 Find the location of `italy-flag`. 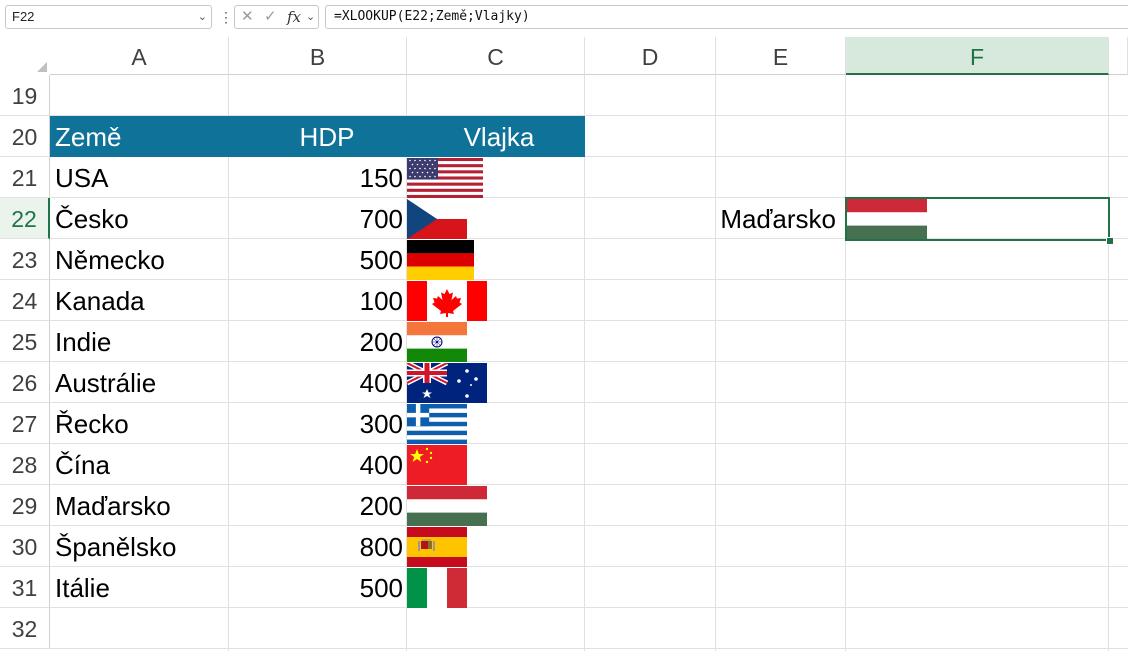

italy-flag is located at coordinates (437, 588).